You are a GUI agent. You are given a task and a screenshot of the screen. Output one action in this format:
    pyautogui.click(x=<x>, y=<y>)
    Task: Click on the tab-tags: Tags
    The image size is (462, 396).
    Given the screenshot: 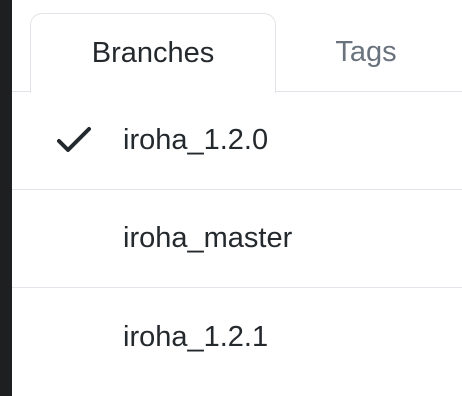 What is the action you would take?
    pyautogui.click(x=366, y=52)
    